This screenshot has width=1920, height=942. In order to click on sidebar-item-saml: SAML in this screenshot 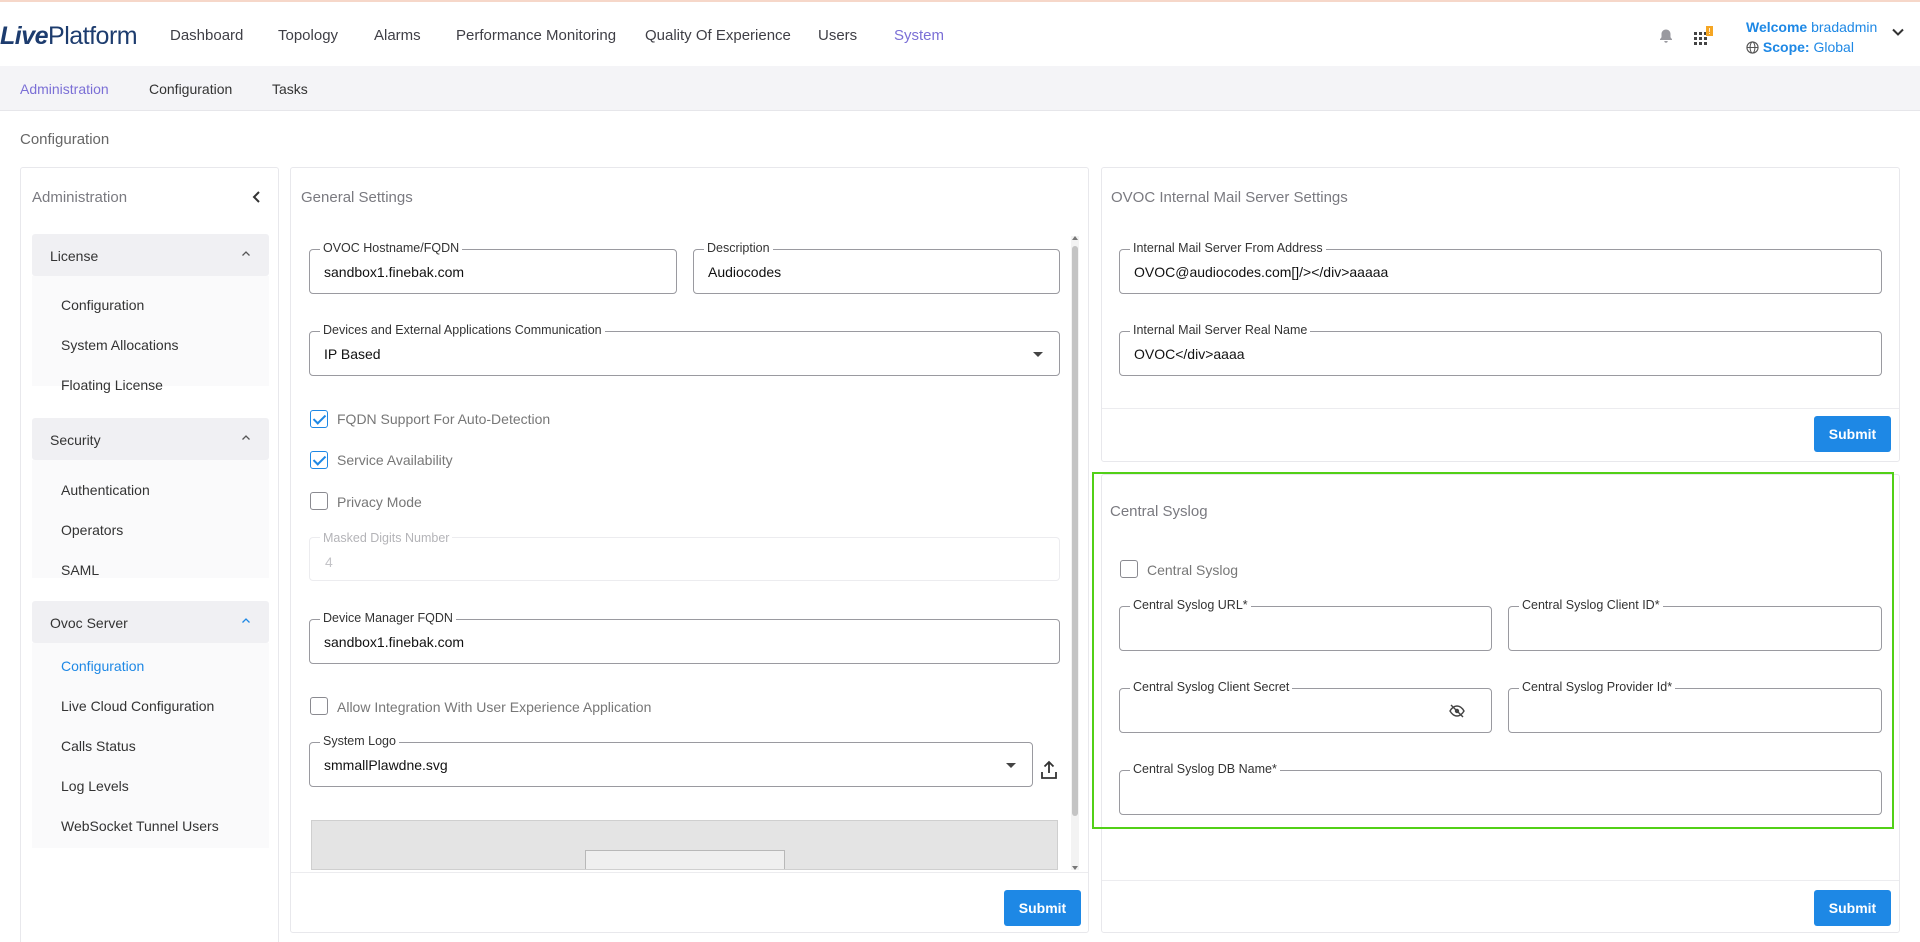, I will do `click(80, 570)`.